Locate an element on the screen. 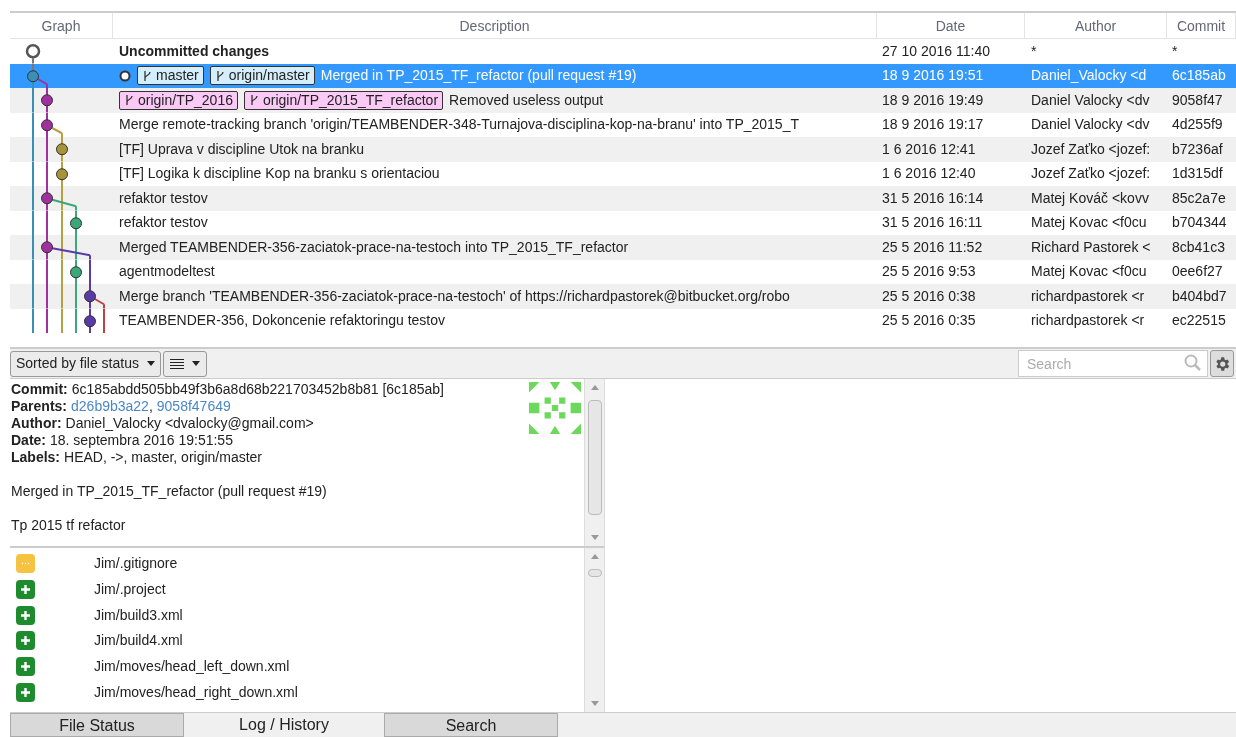 The width and height of the screenshot is (1236, 737). branch-label: origin/TP_2015_TF_refactor is located at coordinates (343, 100).